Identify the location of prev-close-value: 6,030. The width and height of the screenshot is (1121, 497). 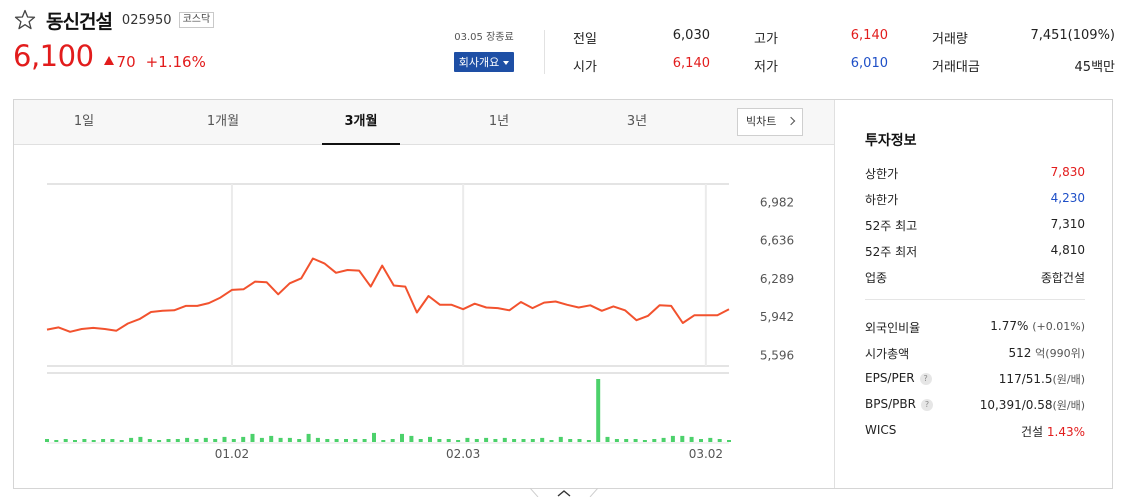
(691, 35).